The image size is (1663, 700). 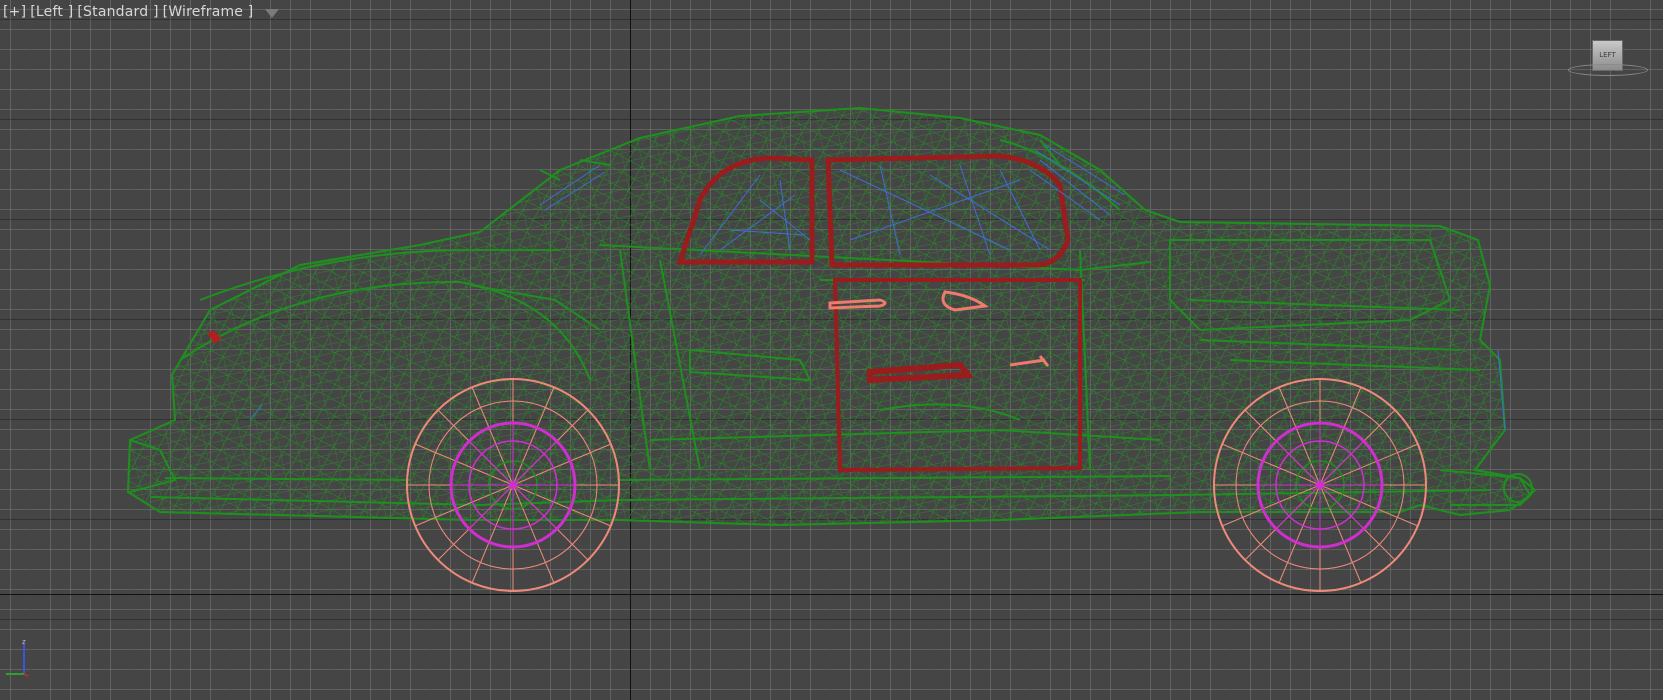 What do you see at coordinates (208, 12) in the screenshot?
I see `viewport-shading-menu: [Wireframe ]` at bounding box center [208, 12].